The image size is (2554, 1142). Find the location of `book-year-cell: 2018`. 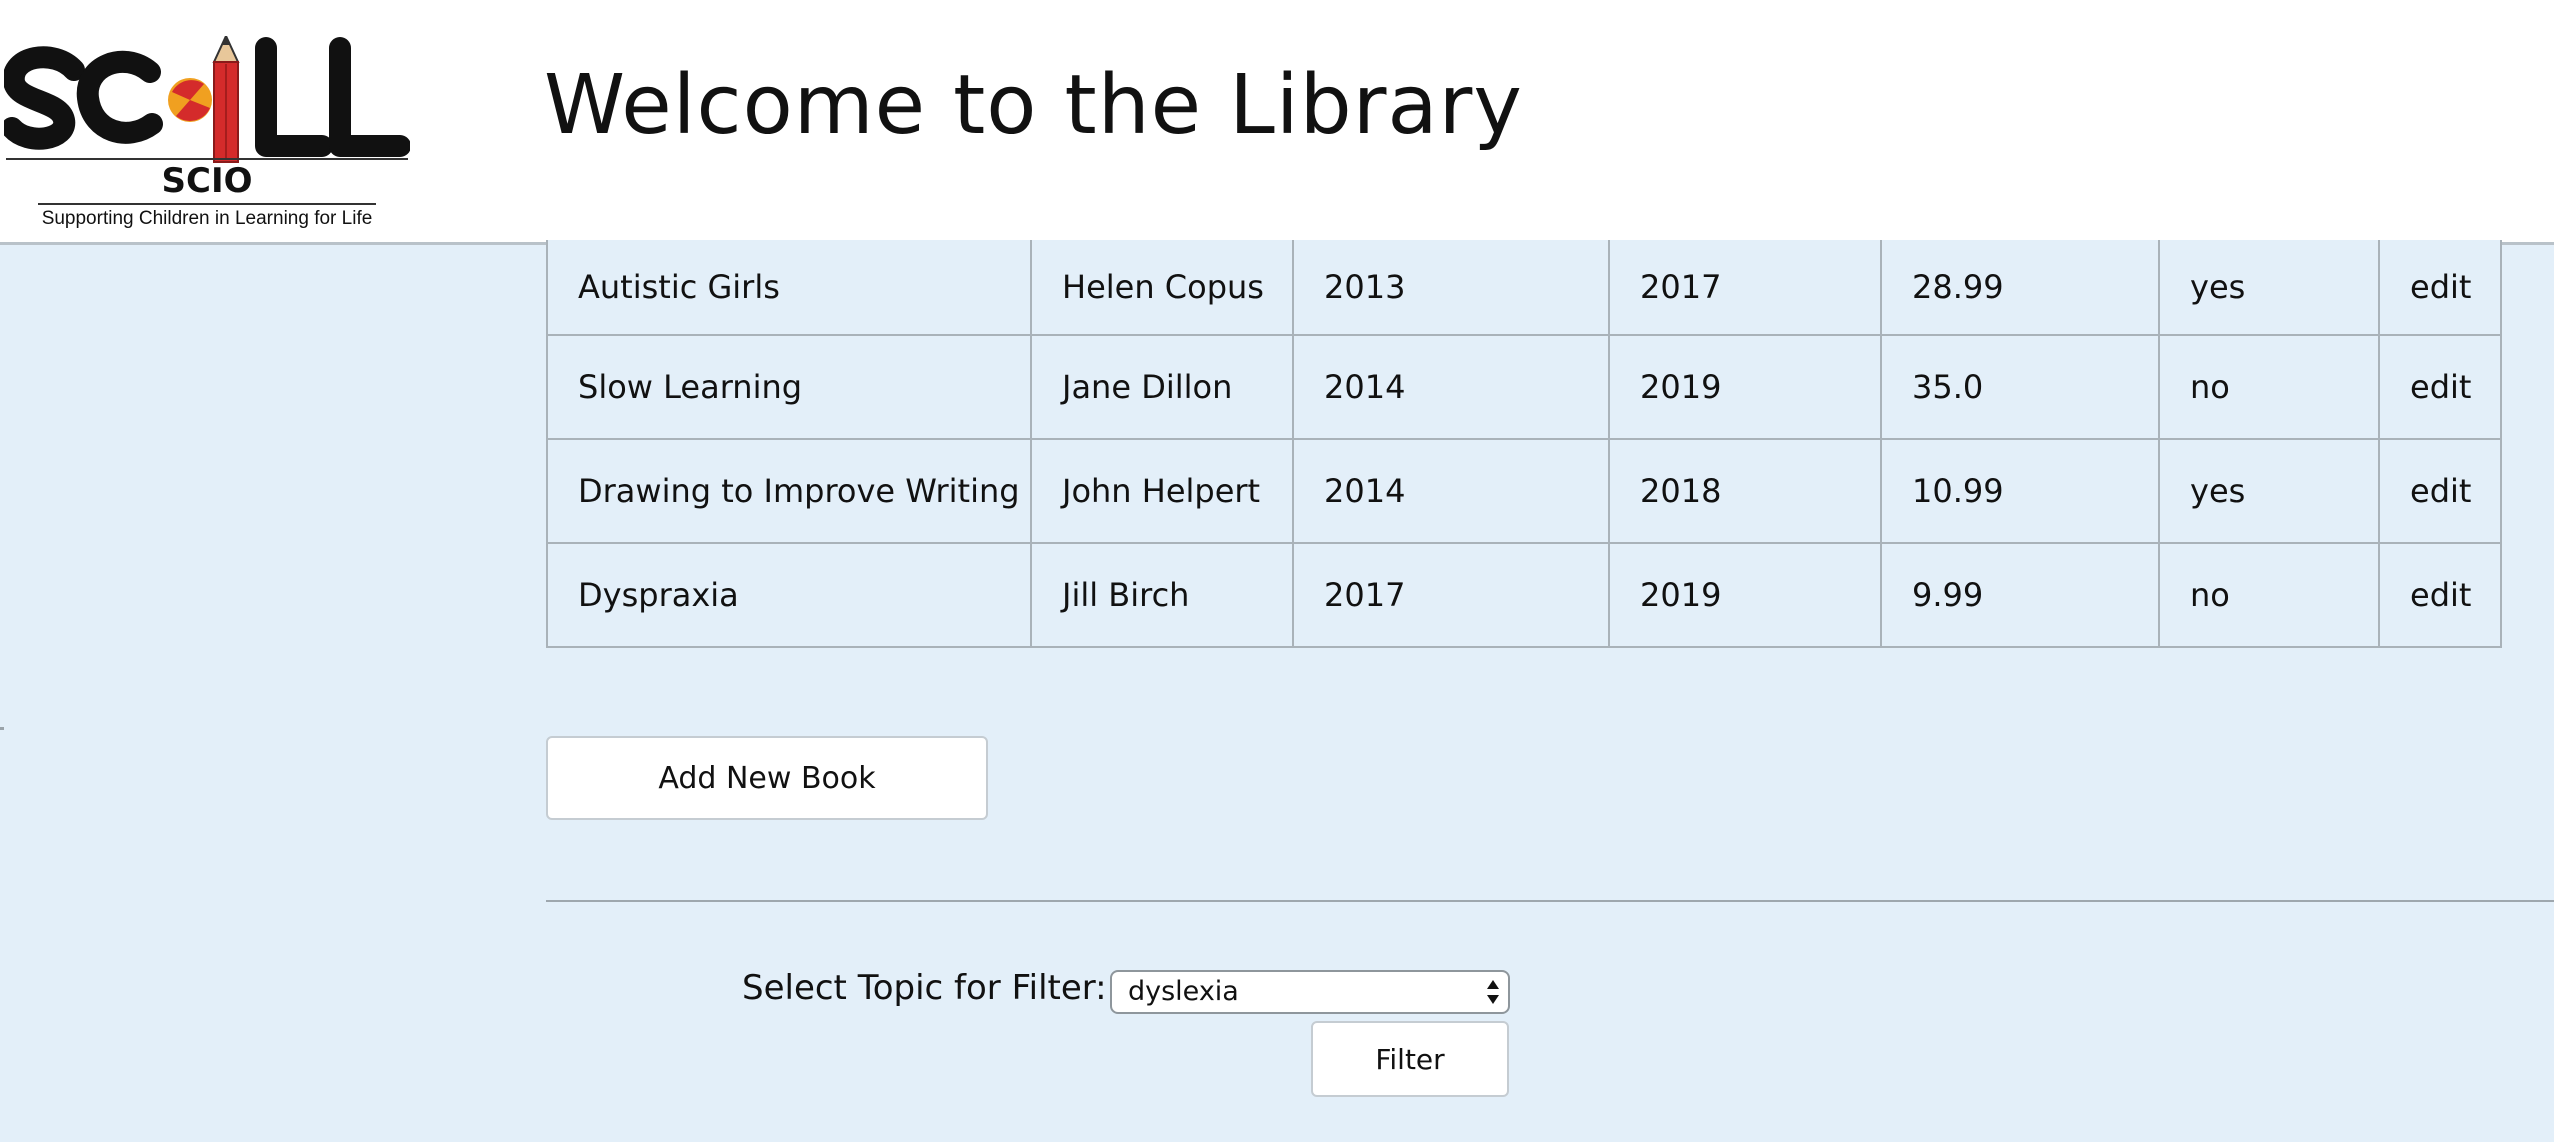

book-year-cell: 2018 is located at coordinates (1745, 491).